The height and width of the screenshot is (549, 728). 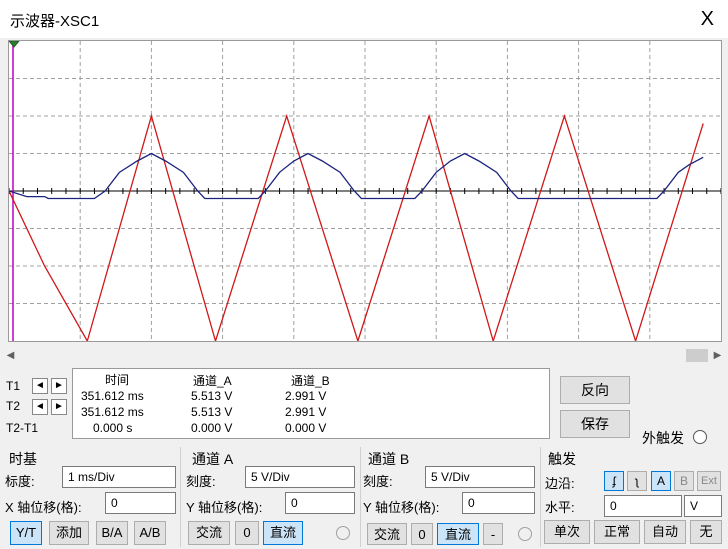 I want to click on x-position-input: 0, so click(x=140, y=503).